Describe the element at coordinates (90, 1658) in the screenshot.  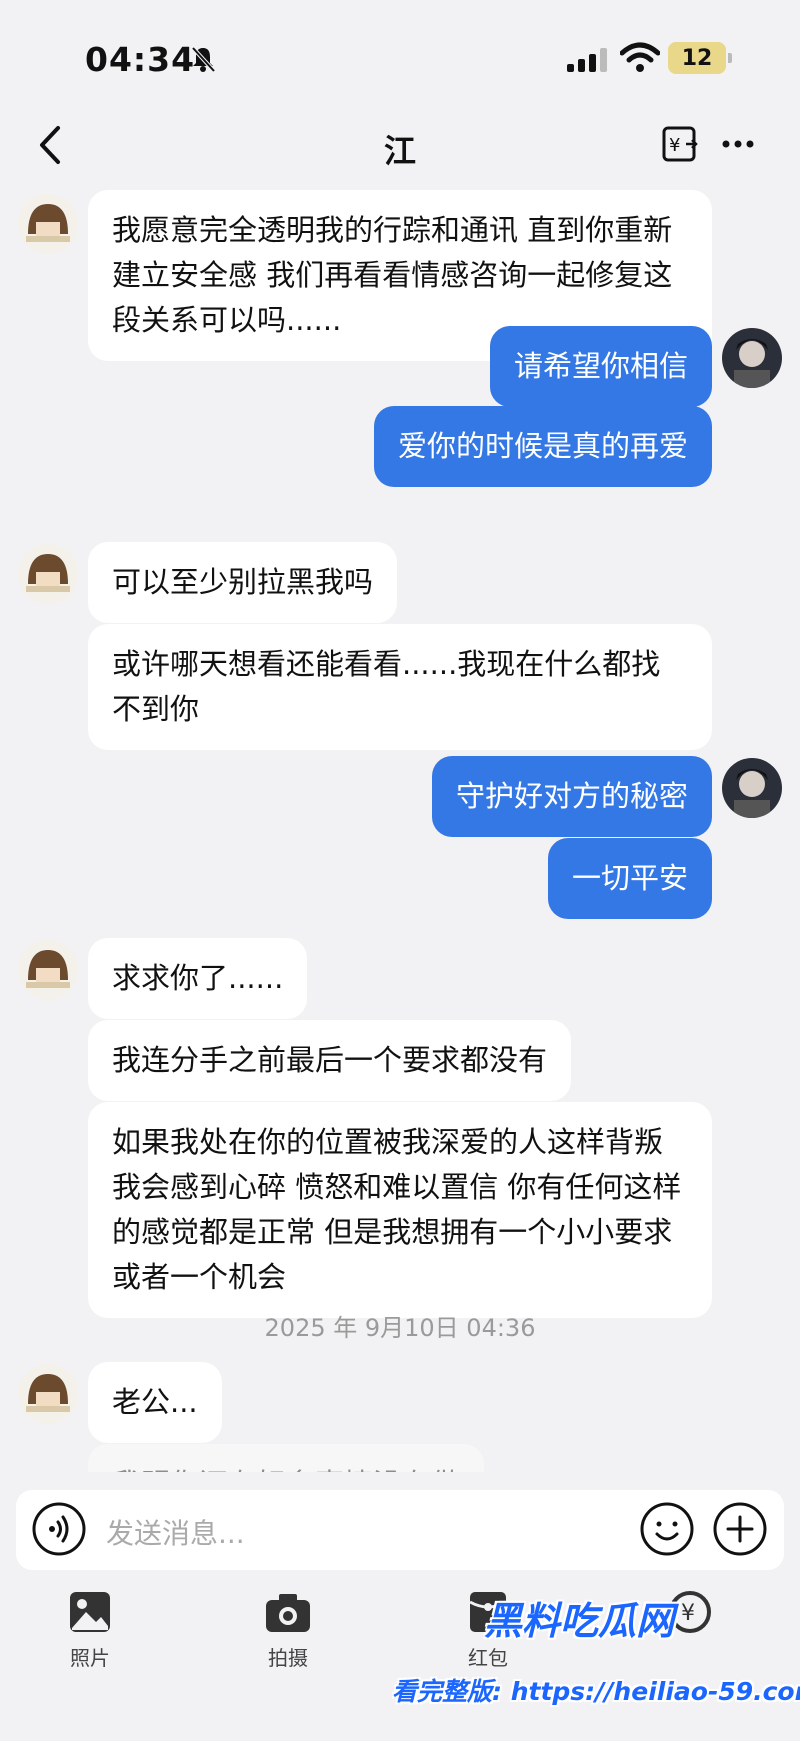
I see `photo-label: 照片` at that location.